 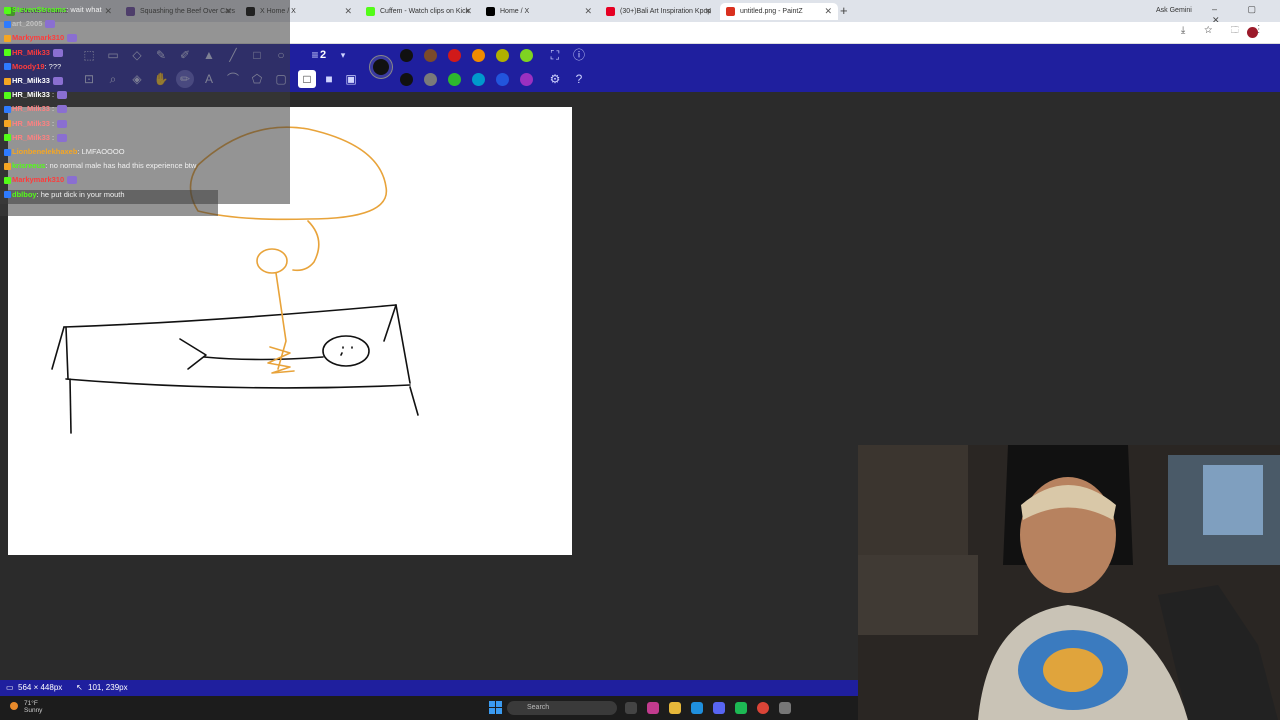 What do you see at coordinates (351, 79) in the screenshot?
I see `fill-mode-both-icon: ▣` at bounding box center [351, 79].